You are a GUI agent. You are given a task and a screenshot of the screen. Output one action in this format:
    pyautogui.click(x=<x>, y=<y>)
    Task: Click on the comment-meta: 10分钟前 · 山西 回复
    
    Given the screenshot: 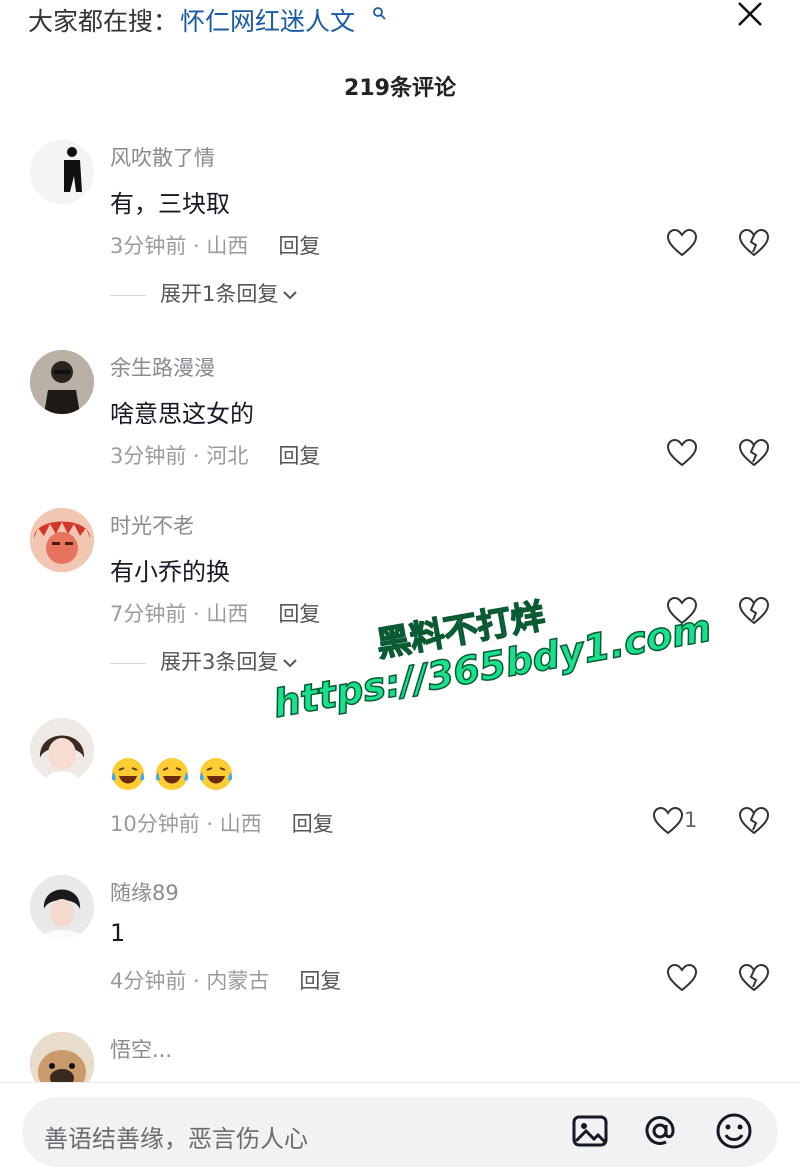 What is the action you would take?
    pyautogui.click(x=222, y=823)
    